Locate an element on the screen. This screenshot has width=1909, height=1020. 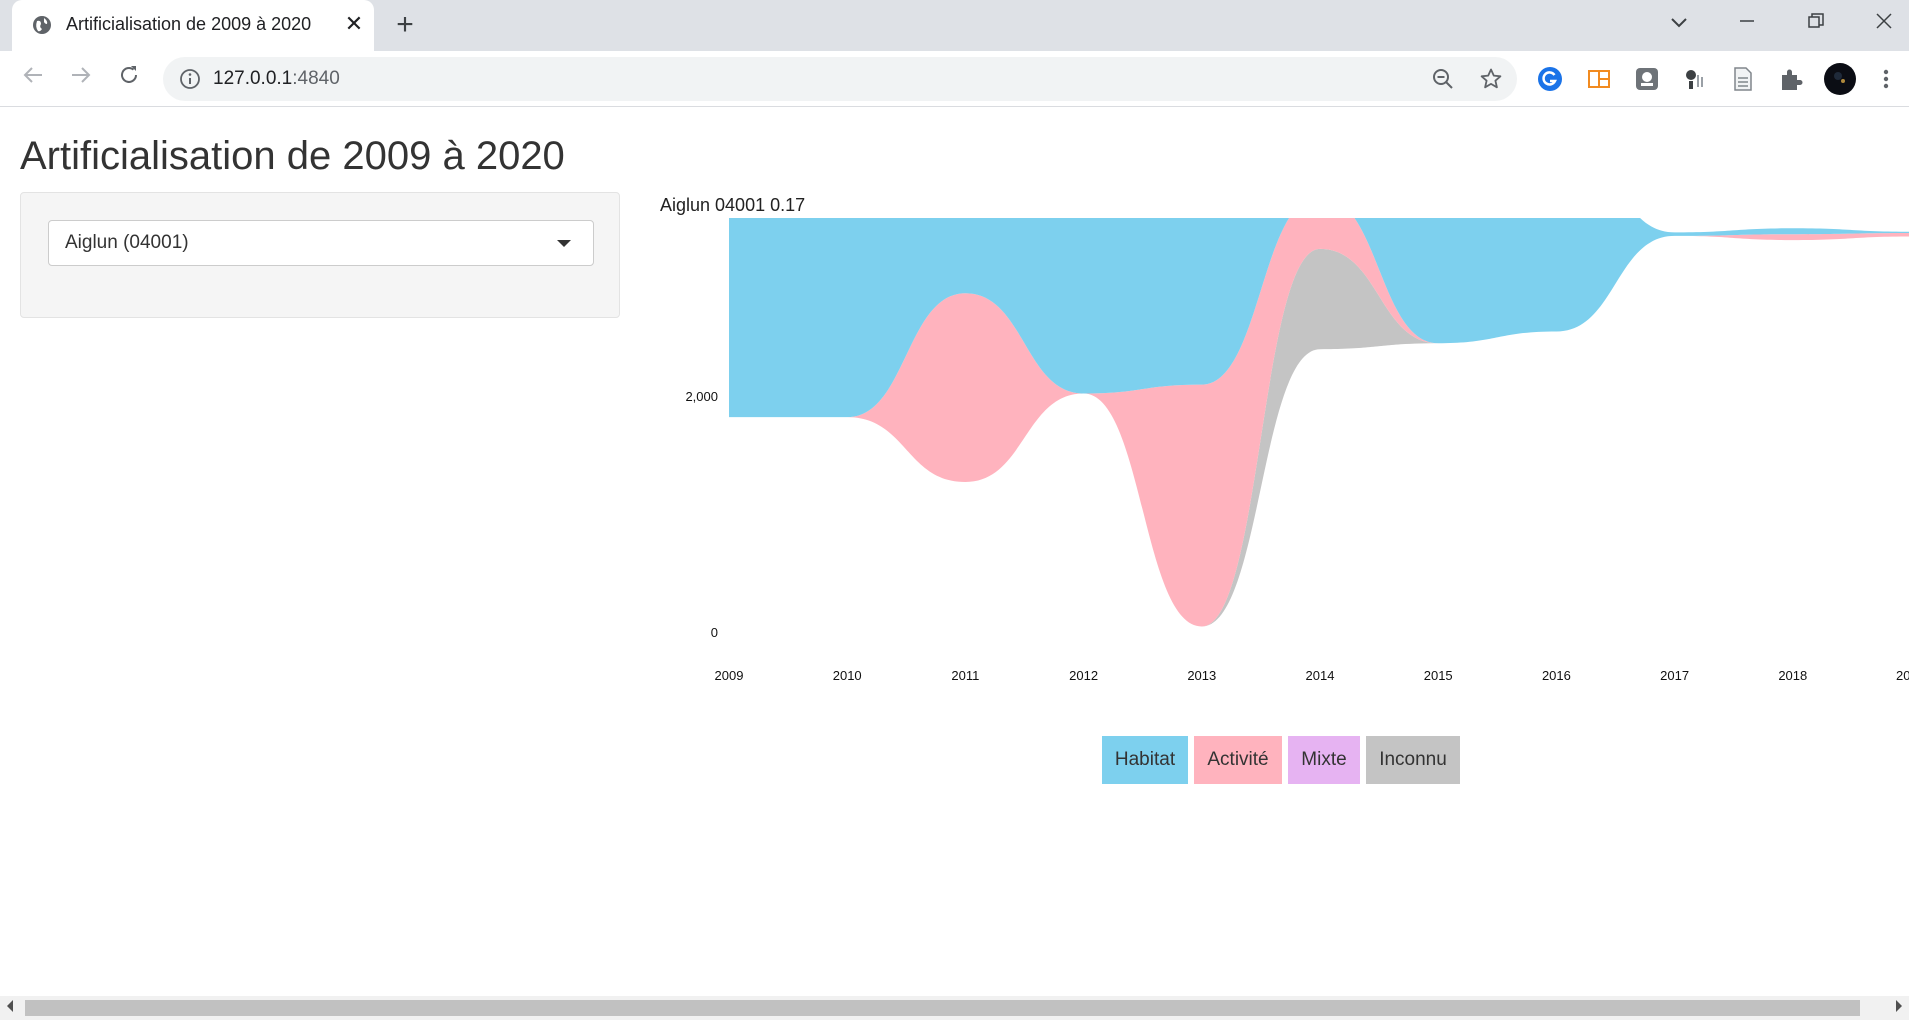
url-host: 127.0.0.1 is located at coordinates (253, 78).